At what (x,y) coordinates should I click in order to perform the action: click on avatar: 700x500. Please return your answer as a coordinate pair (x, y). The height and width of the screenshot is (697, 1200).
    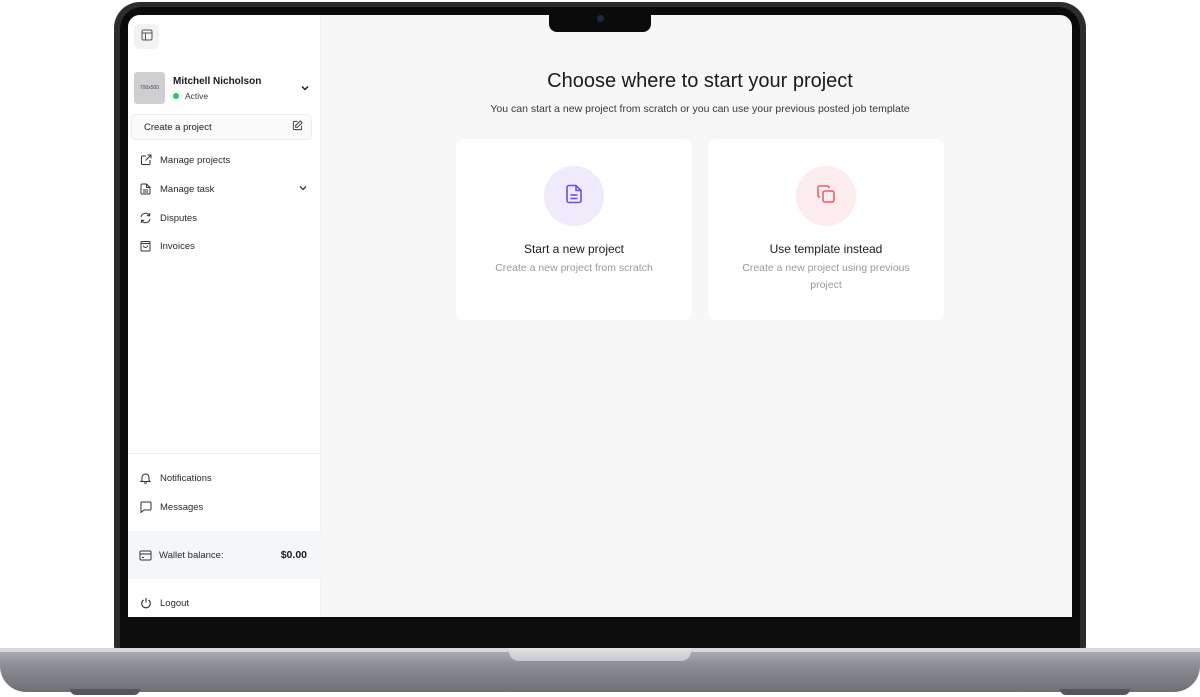
    Looking at the image, I should click on (149, 88).